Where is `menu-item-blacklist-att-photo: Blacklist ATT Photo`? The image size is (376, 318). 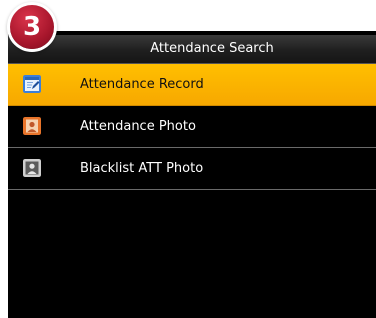 menu-item-blacklist-att-photo: Blacklist ATT Photo is located at coordinates (192, 169).